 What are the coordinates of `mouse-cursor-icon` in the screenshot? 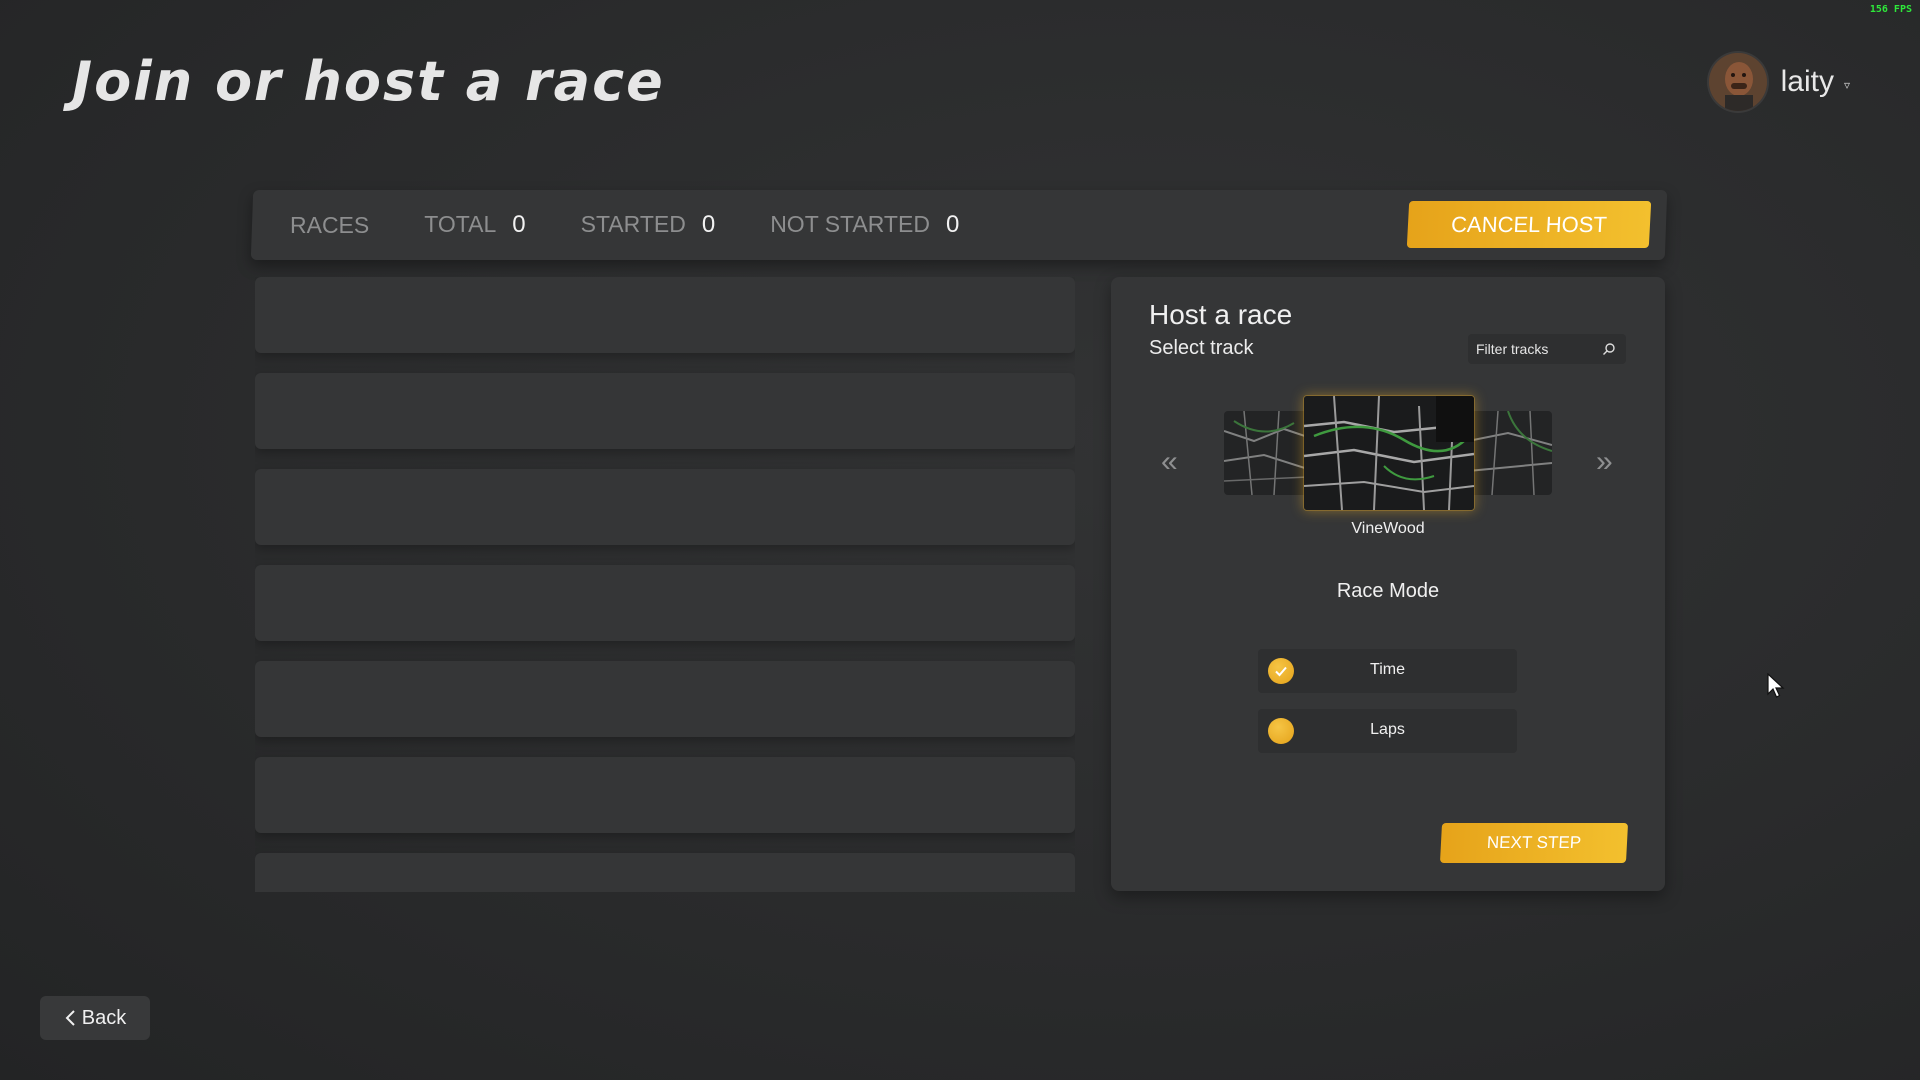 It's located at (1776, 685).